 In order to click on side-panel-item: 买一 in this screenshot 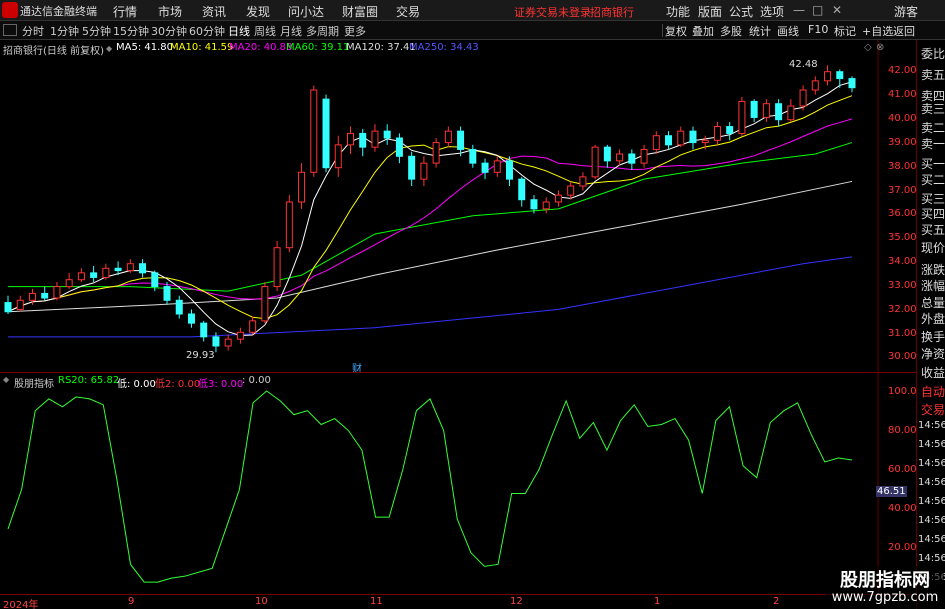, I will do `click(933, 163)`.